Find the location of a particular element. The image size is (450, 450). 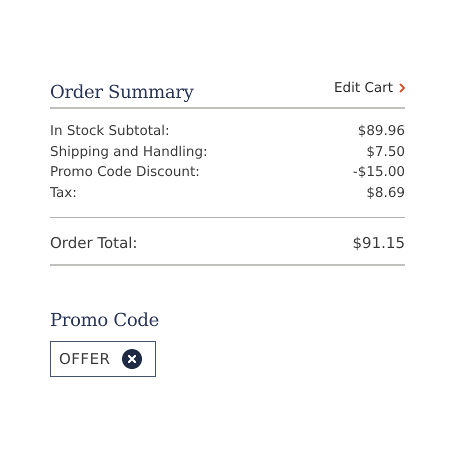

line-amount: $8.69 is located at coordinates (385, 193).